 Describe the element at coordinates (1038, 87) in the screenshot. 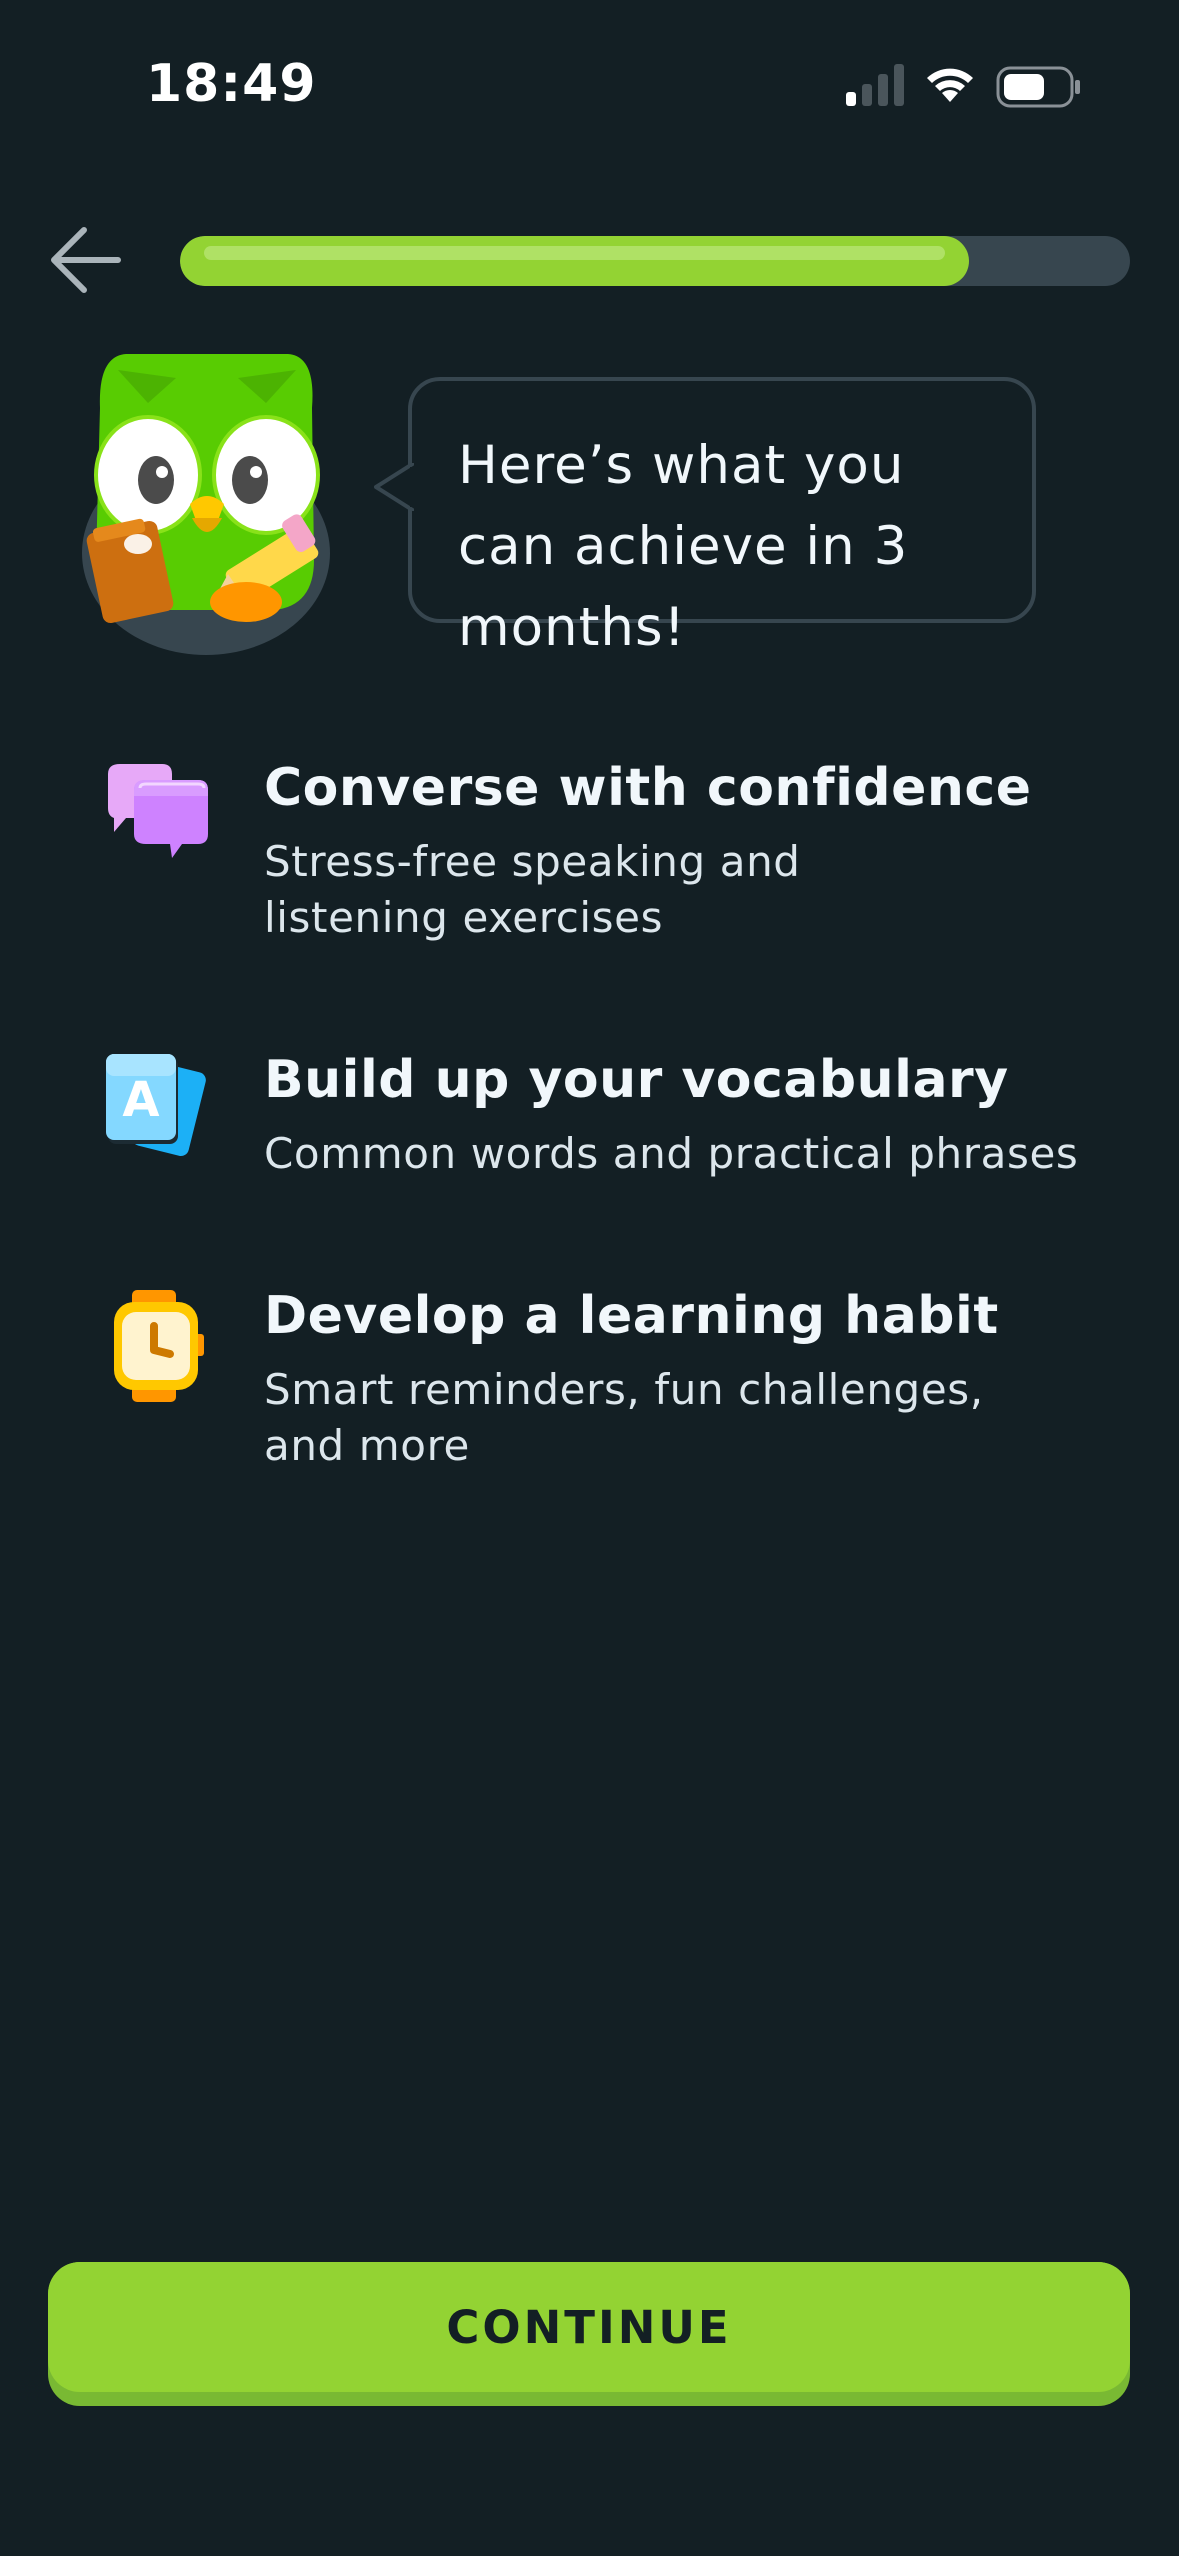

I see `battery-icon` at that location.